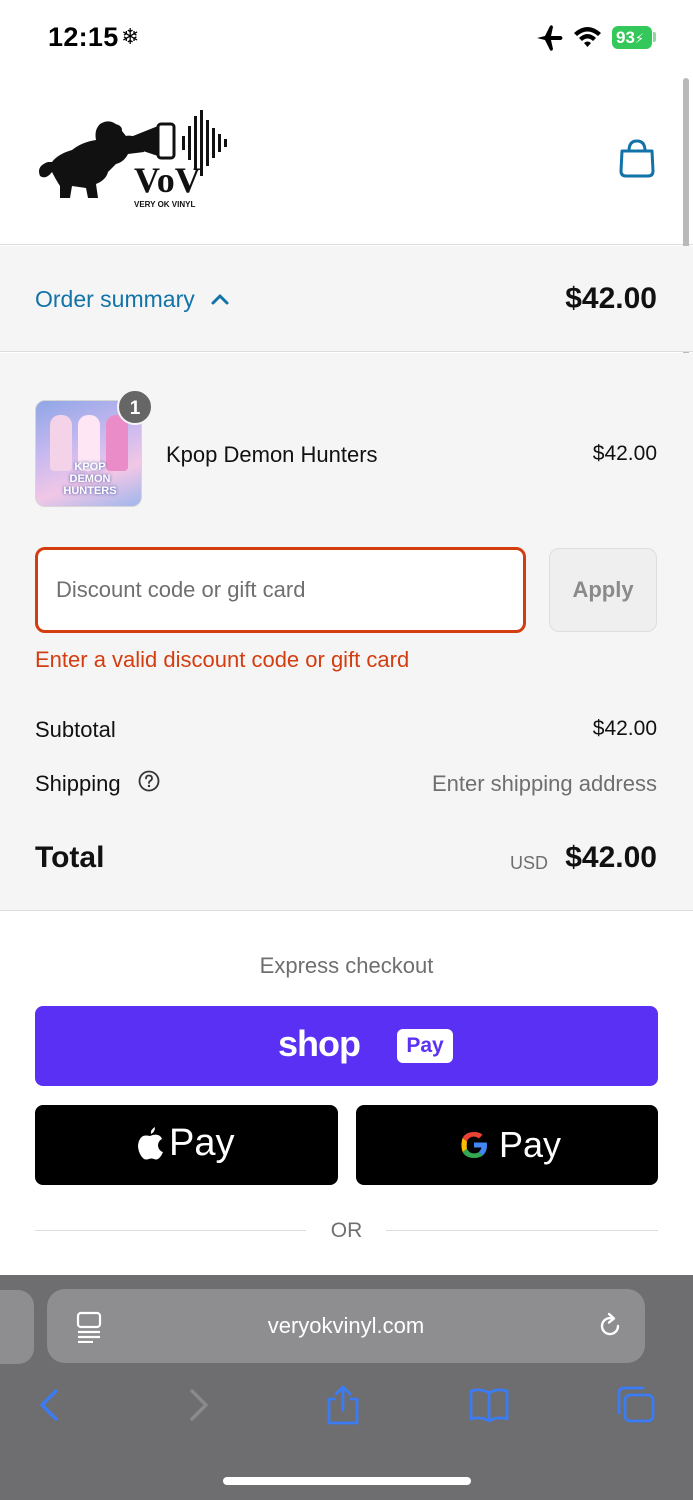 This screenshot has width=693, height=1500. What do you see at coordinates (489, 1405) in the screenshot?
I see `bookmarks-icon` at bounding box center [489, 1405].